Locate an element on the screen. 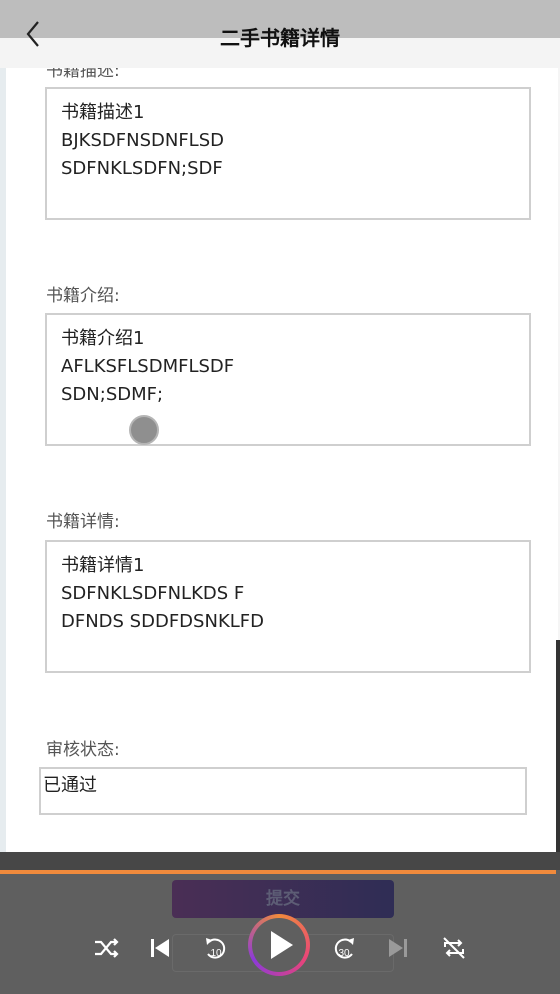 Image resolution: width=560 pixels, height=994 pixels. intro-line: 书籍介绍1 is located at coordinates (103, 338).